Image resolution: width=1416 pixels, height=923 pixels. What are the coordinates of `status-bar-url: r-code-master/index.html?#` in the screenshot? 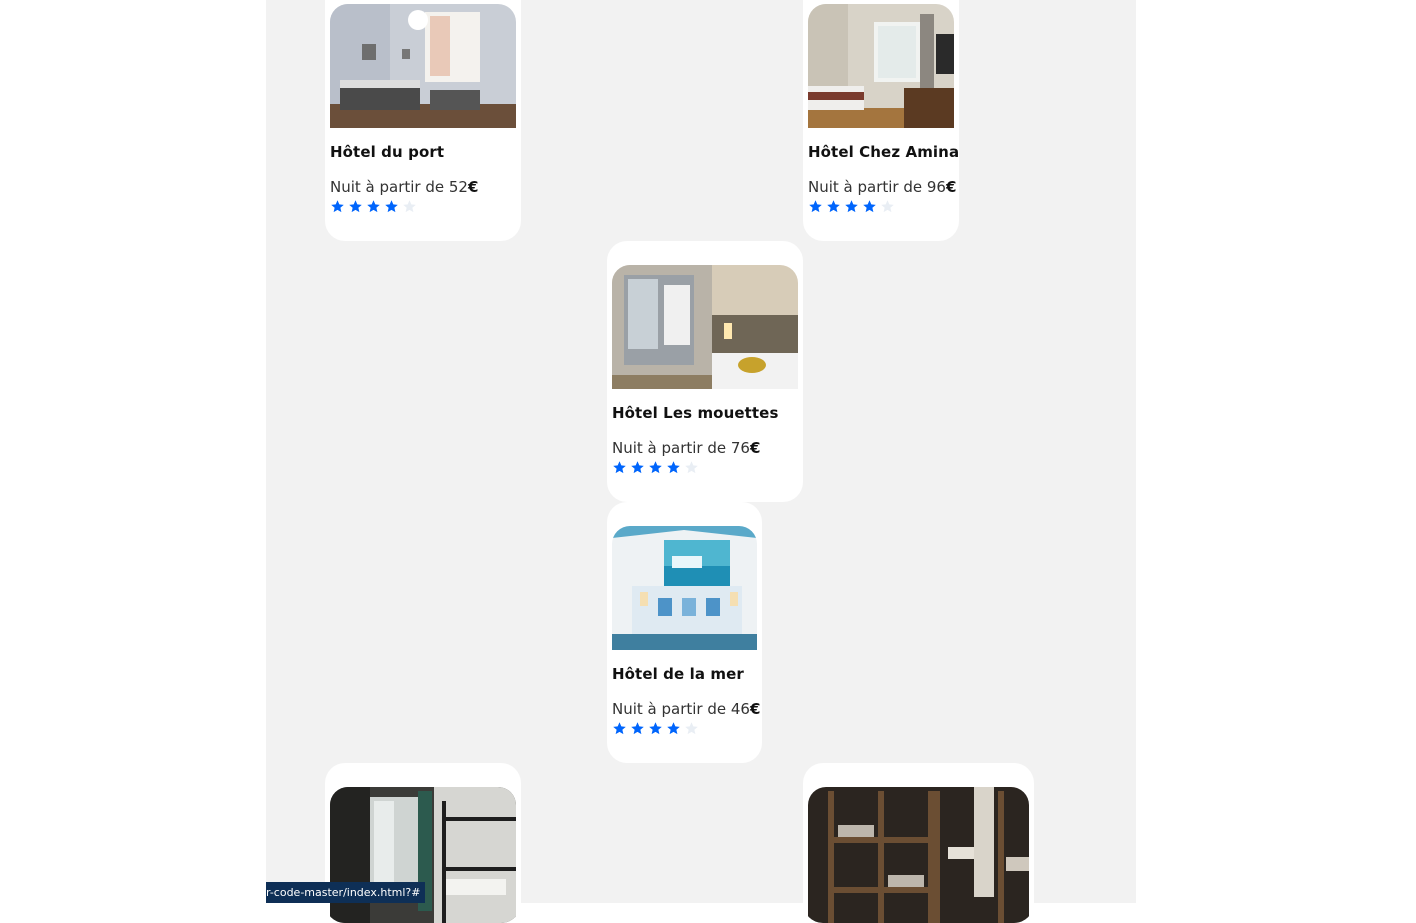 It's located at (345, 892).